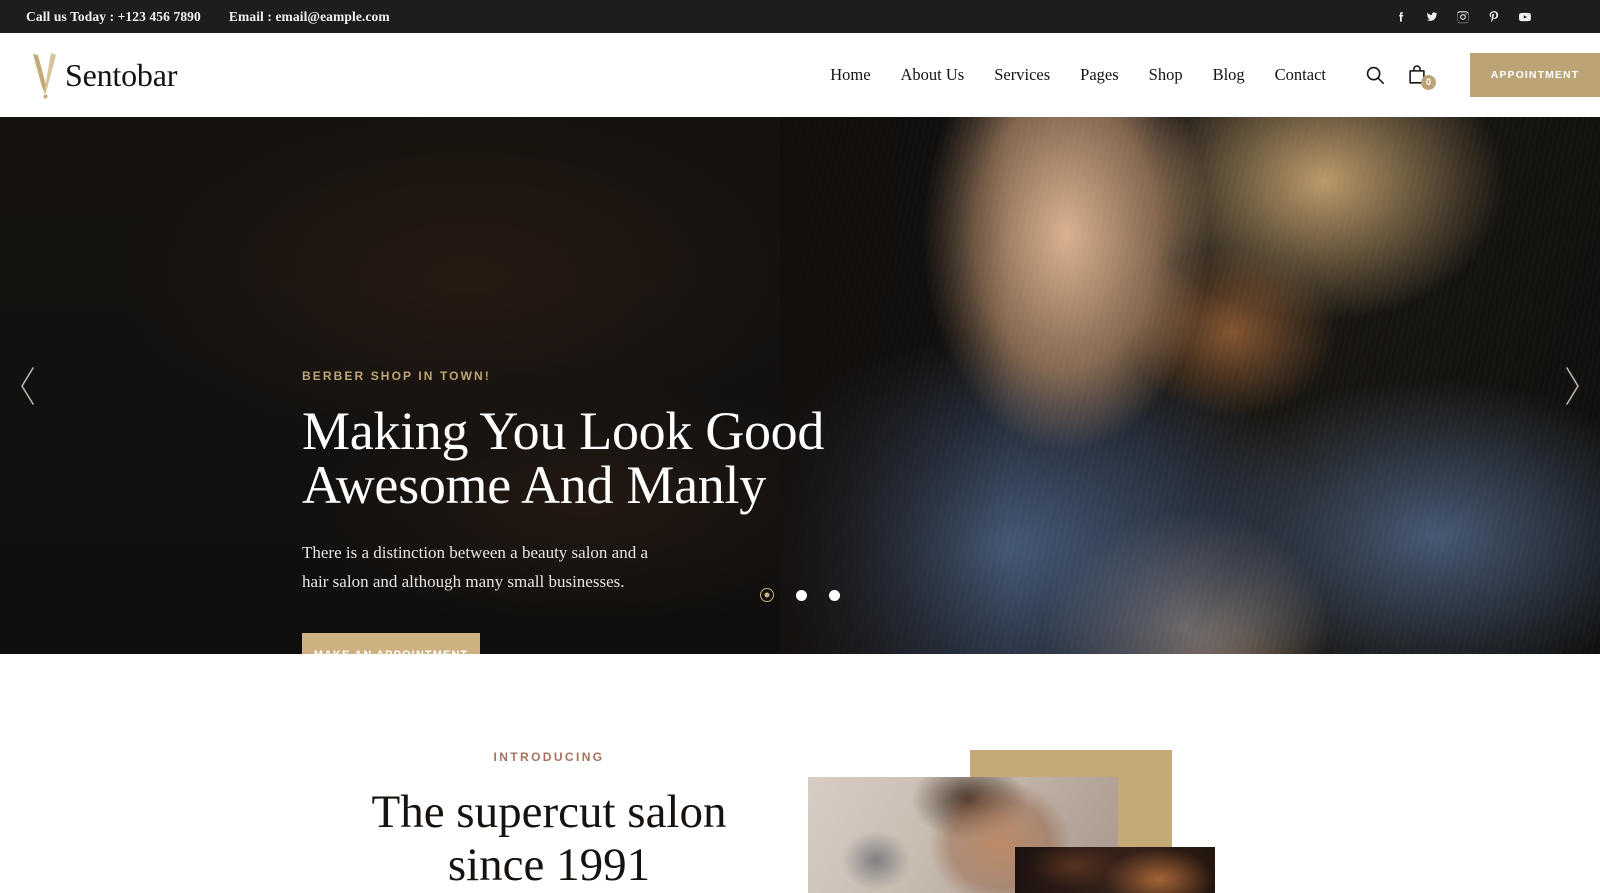 This screenshot has height=893, width=1600. Describe the element at coordinates (113, 16) in the screenshot. I see `phone-label: Call us Today : +123 456 7890` at that location.